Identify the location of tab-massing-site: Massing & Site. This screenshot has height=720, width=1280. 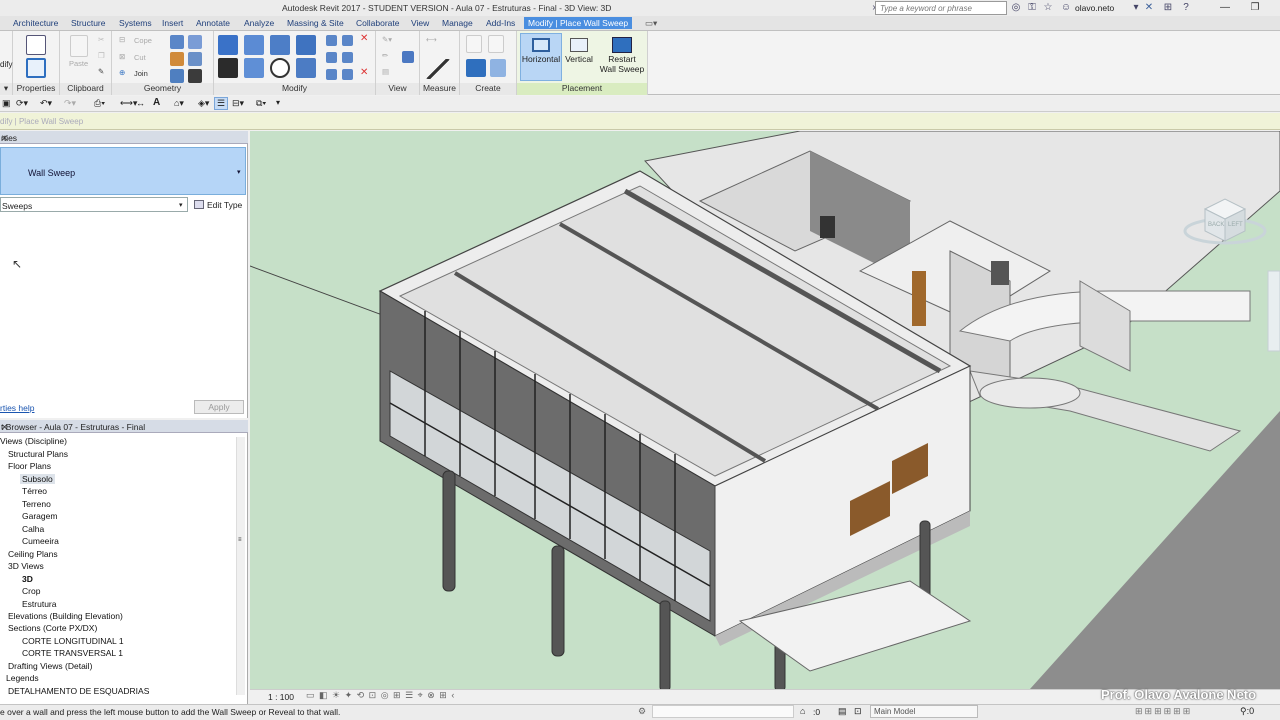
(315, 23).